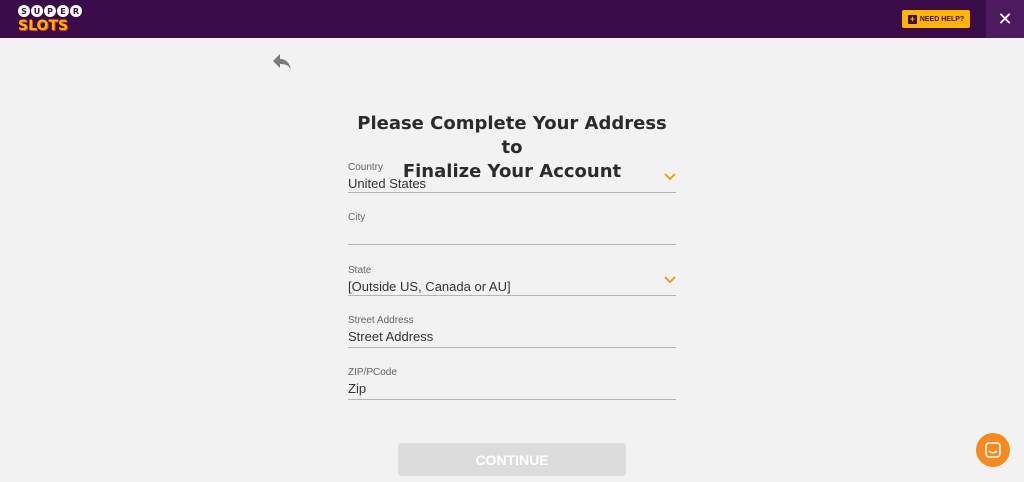 The height and width of the screenshot is (482, 1024). What do you see at coordinates (942, 19) in the screenshot?
I see `need-help-label: NEED HELP?` at bounding box center [942, 19].